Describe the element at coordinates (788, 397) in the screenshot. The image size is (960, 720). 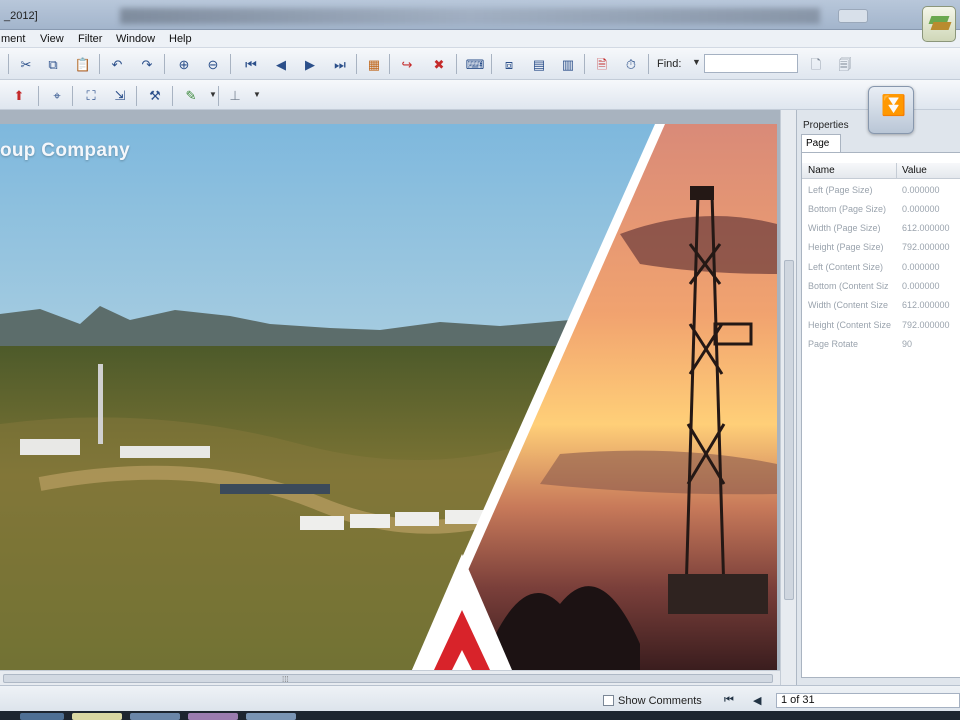
I see `vertical-scrollbar` at that location.